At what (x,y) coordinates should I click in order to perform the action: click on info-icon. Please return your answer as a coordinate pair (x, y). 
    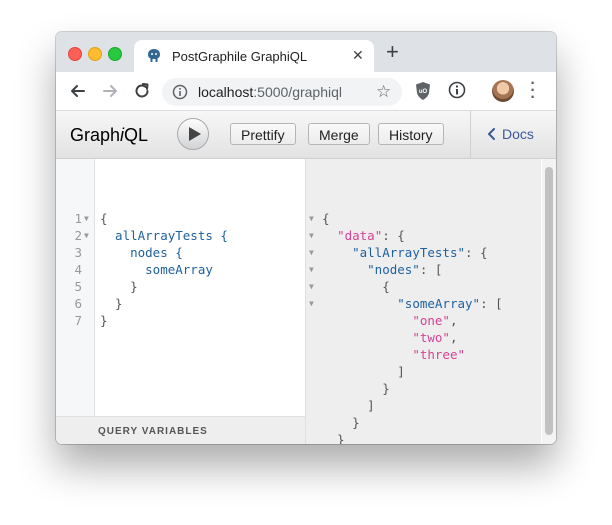
    Looking at the image, I should click on (180, 94).